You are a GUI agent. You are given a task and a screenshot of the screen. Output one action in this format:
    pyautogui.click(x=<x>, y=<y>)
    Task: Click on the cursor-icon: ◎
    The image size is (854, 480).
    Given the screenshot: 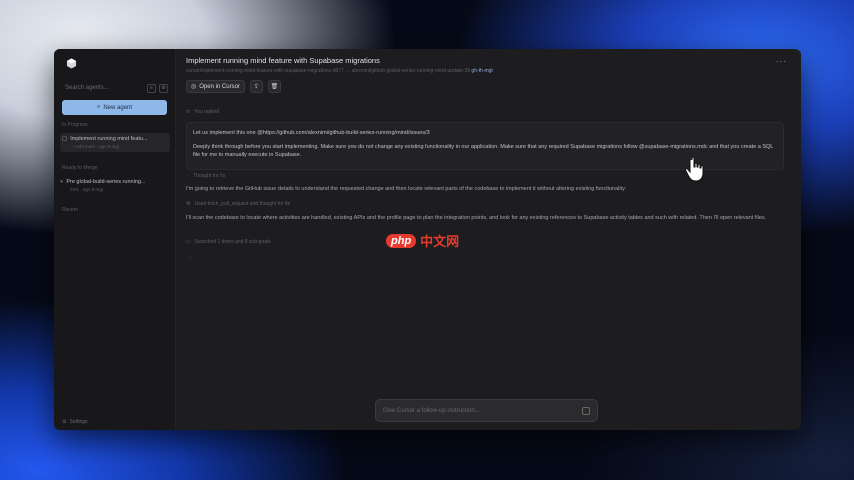 What is the action you would take?
    pyautogui.click(x=194, y=87)
    